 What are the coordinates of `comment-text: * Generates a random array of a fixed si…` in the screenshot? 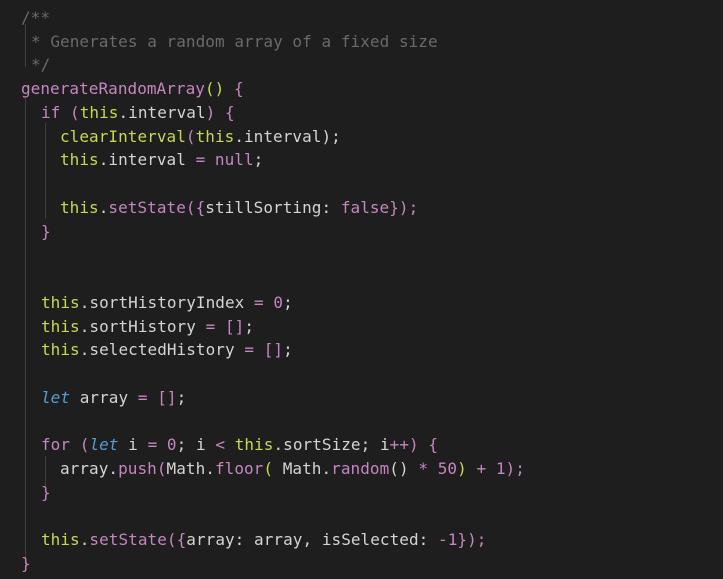 It's located at (234, 41).